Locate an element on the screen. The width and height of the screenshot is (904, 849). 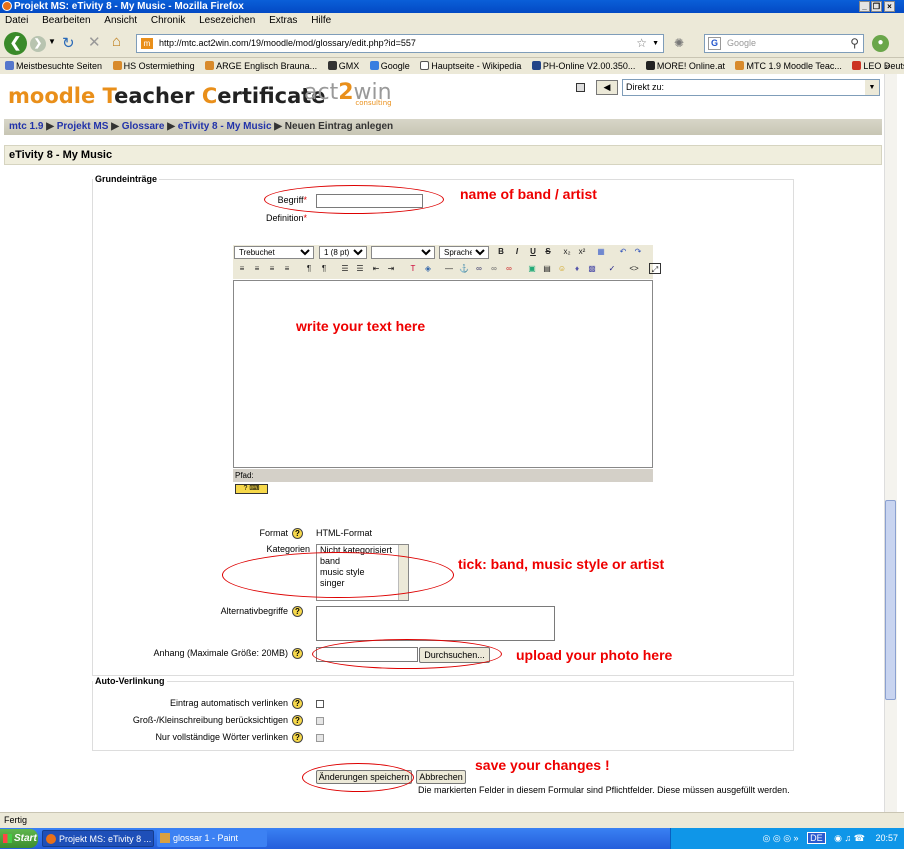
justify-icon: ≡ is located at coordinates (287, 268).